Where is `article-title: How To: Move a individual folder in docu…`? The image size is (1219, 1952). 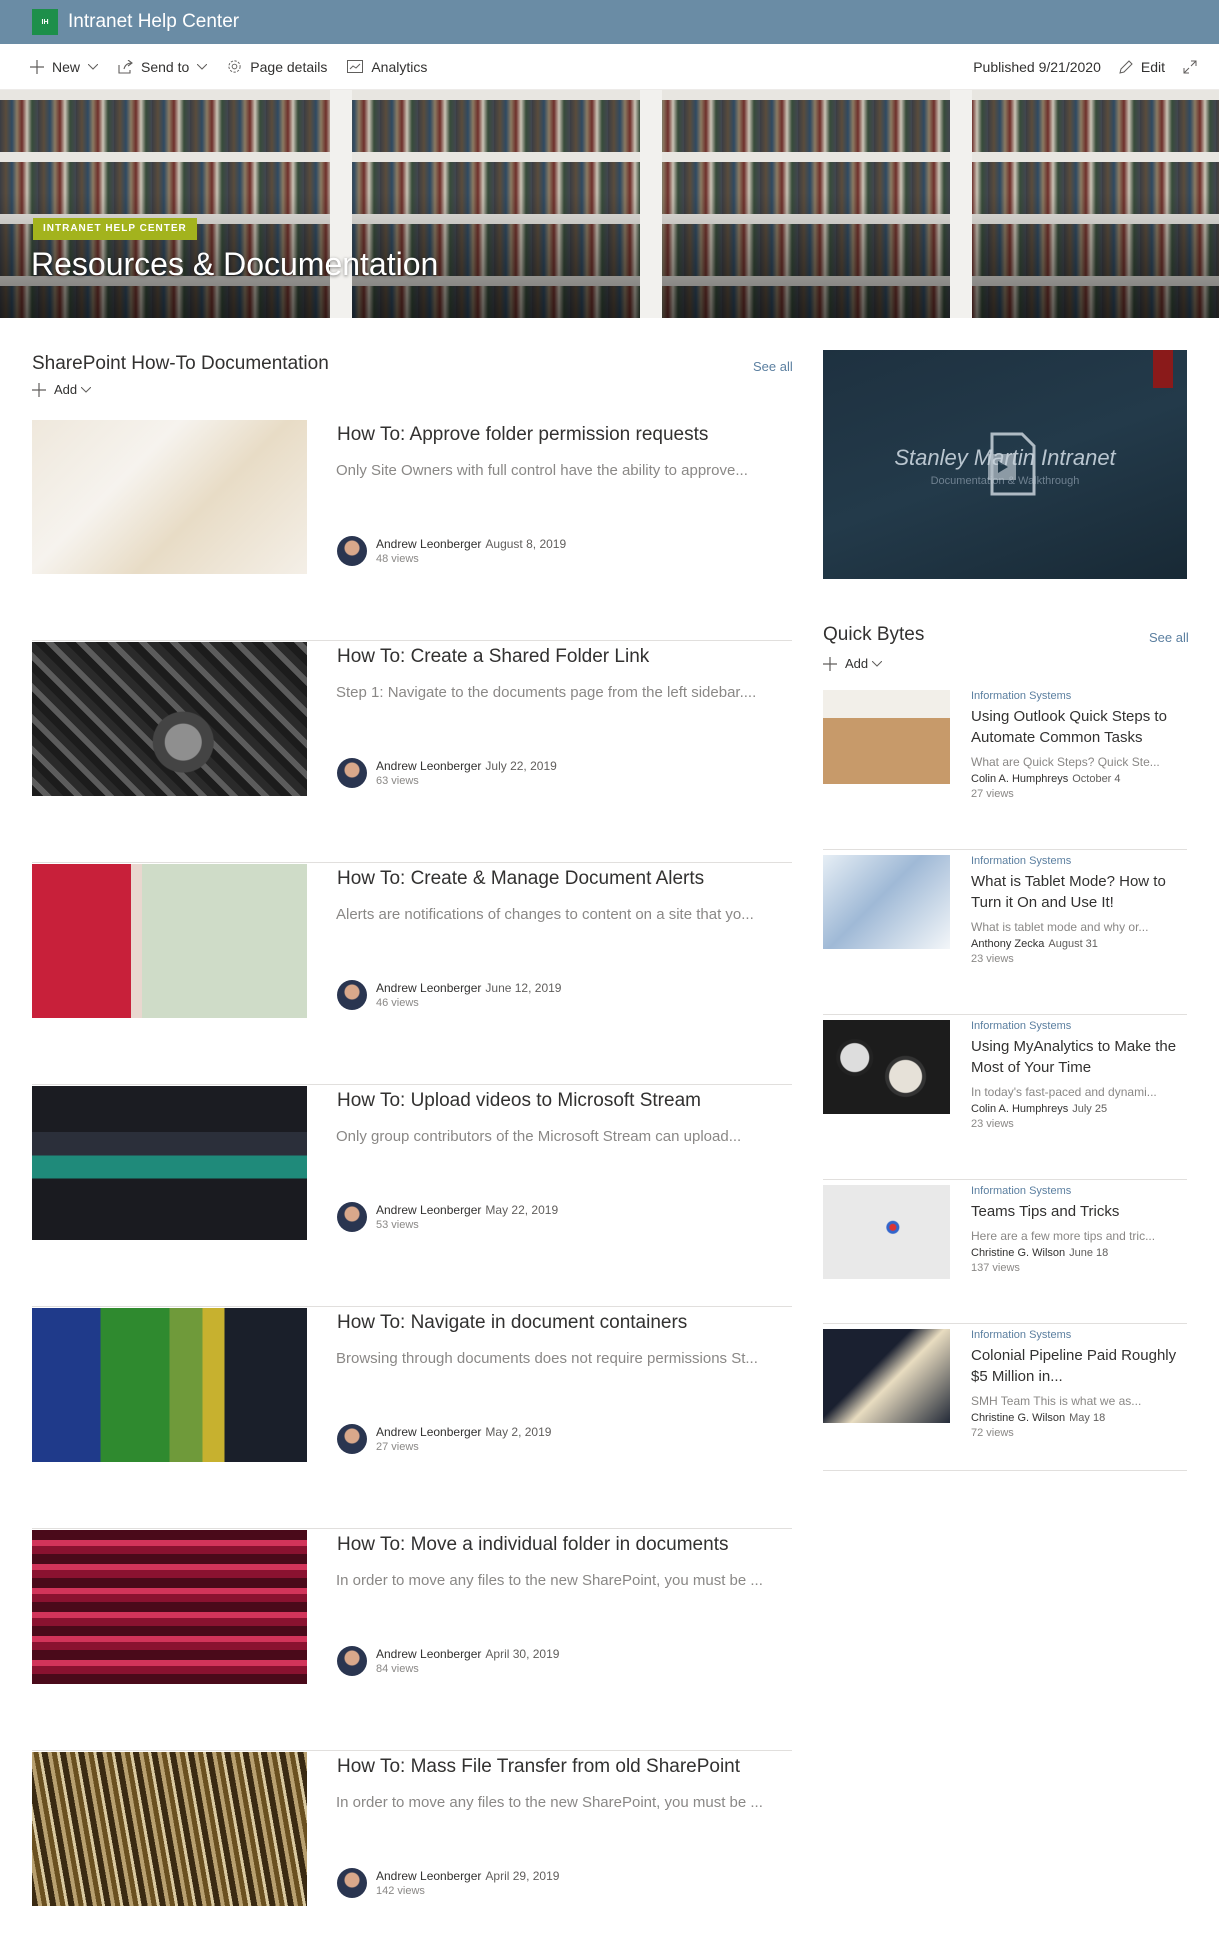
article-title: How To: Move a individual folder in docu… is located at coordinates (532, 1545).